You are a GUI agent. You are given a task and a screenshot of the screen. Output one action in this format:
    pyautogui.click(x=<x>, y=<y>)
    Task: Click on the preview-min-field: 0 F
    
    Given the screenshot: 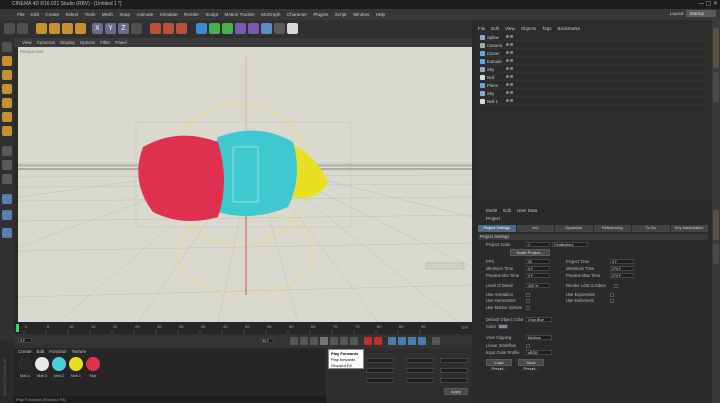 What is the action you would take?
    pyautogui.click(x=538, y=275)
    